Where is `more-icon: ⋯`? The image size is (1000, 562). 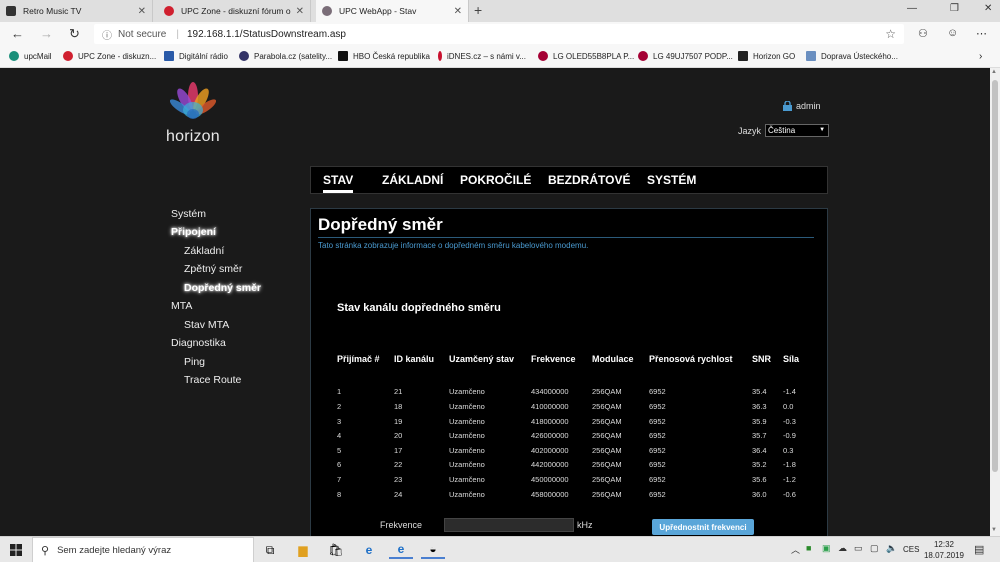 more-icon: ⋯ is located at coordinates (981, 33).